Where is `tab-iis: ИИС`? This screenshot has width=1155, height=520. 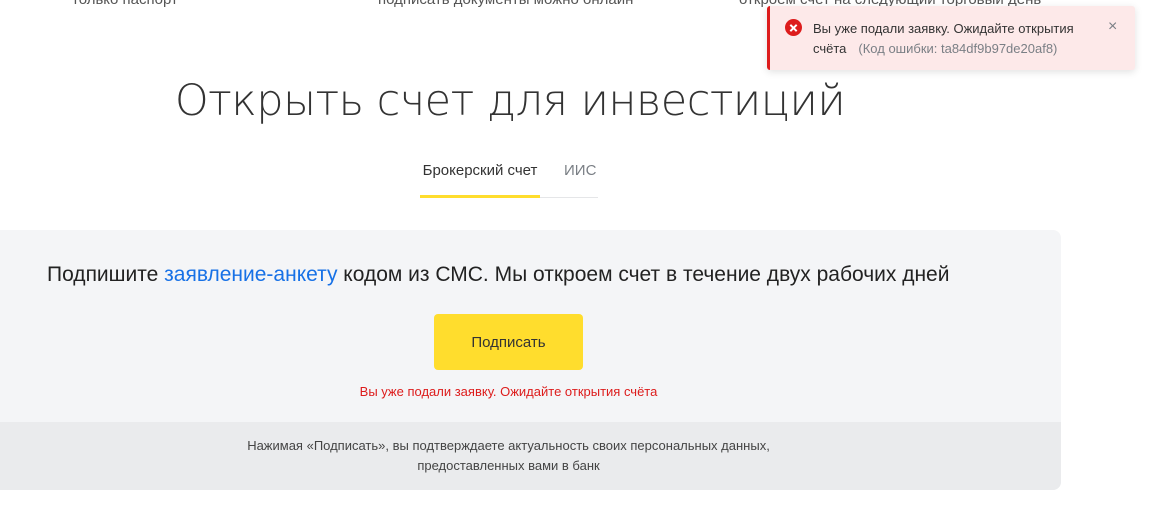 tab-iis: ИИС is located at coordinates (569, 179).